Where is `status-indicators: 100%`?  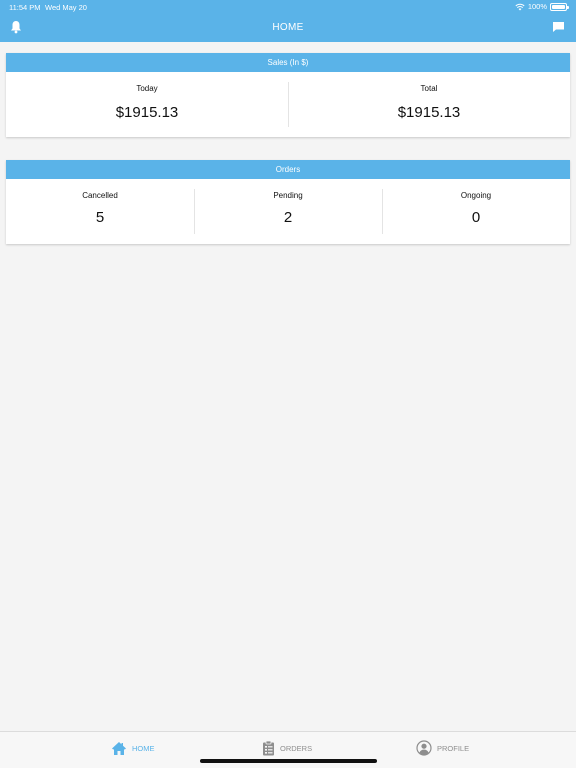 status-indicators: 100% is located at coordinates (542, 6).